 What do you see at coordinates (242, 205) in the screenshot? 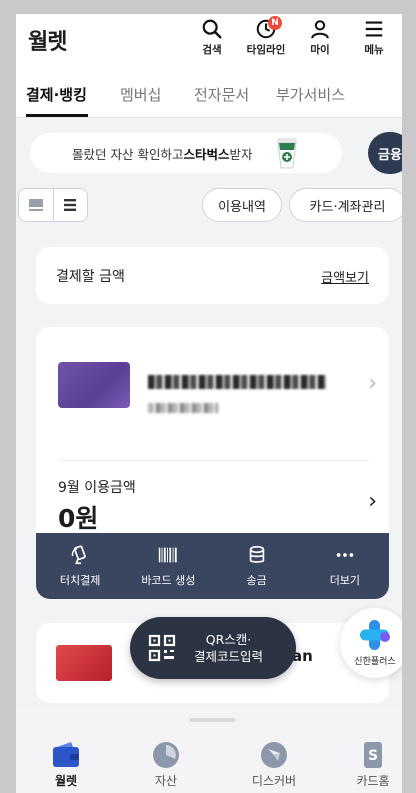
I see `usage-history-button: 이용내역` at bounding box center [242, 205].